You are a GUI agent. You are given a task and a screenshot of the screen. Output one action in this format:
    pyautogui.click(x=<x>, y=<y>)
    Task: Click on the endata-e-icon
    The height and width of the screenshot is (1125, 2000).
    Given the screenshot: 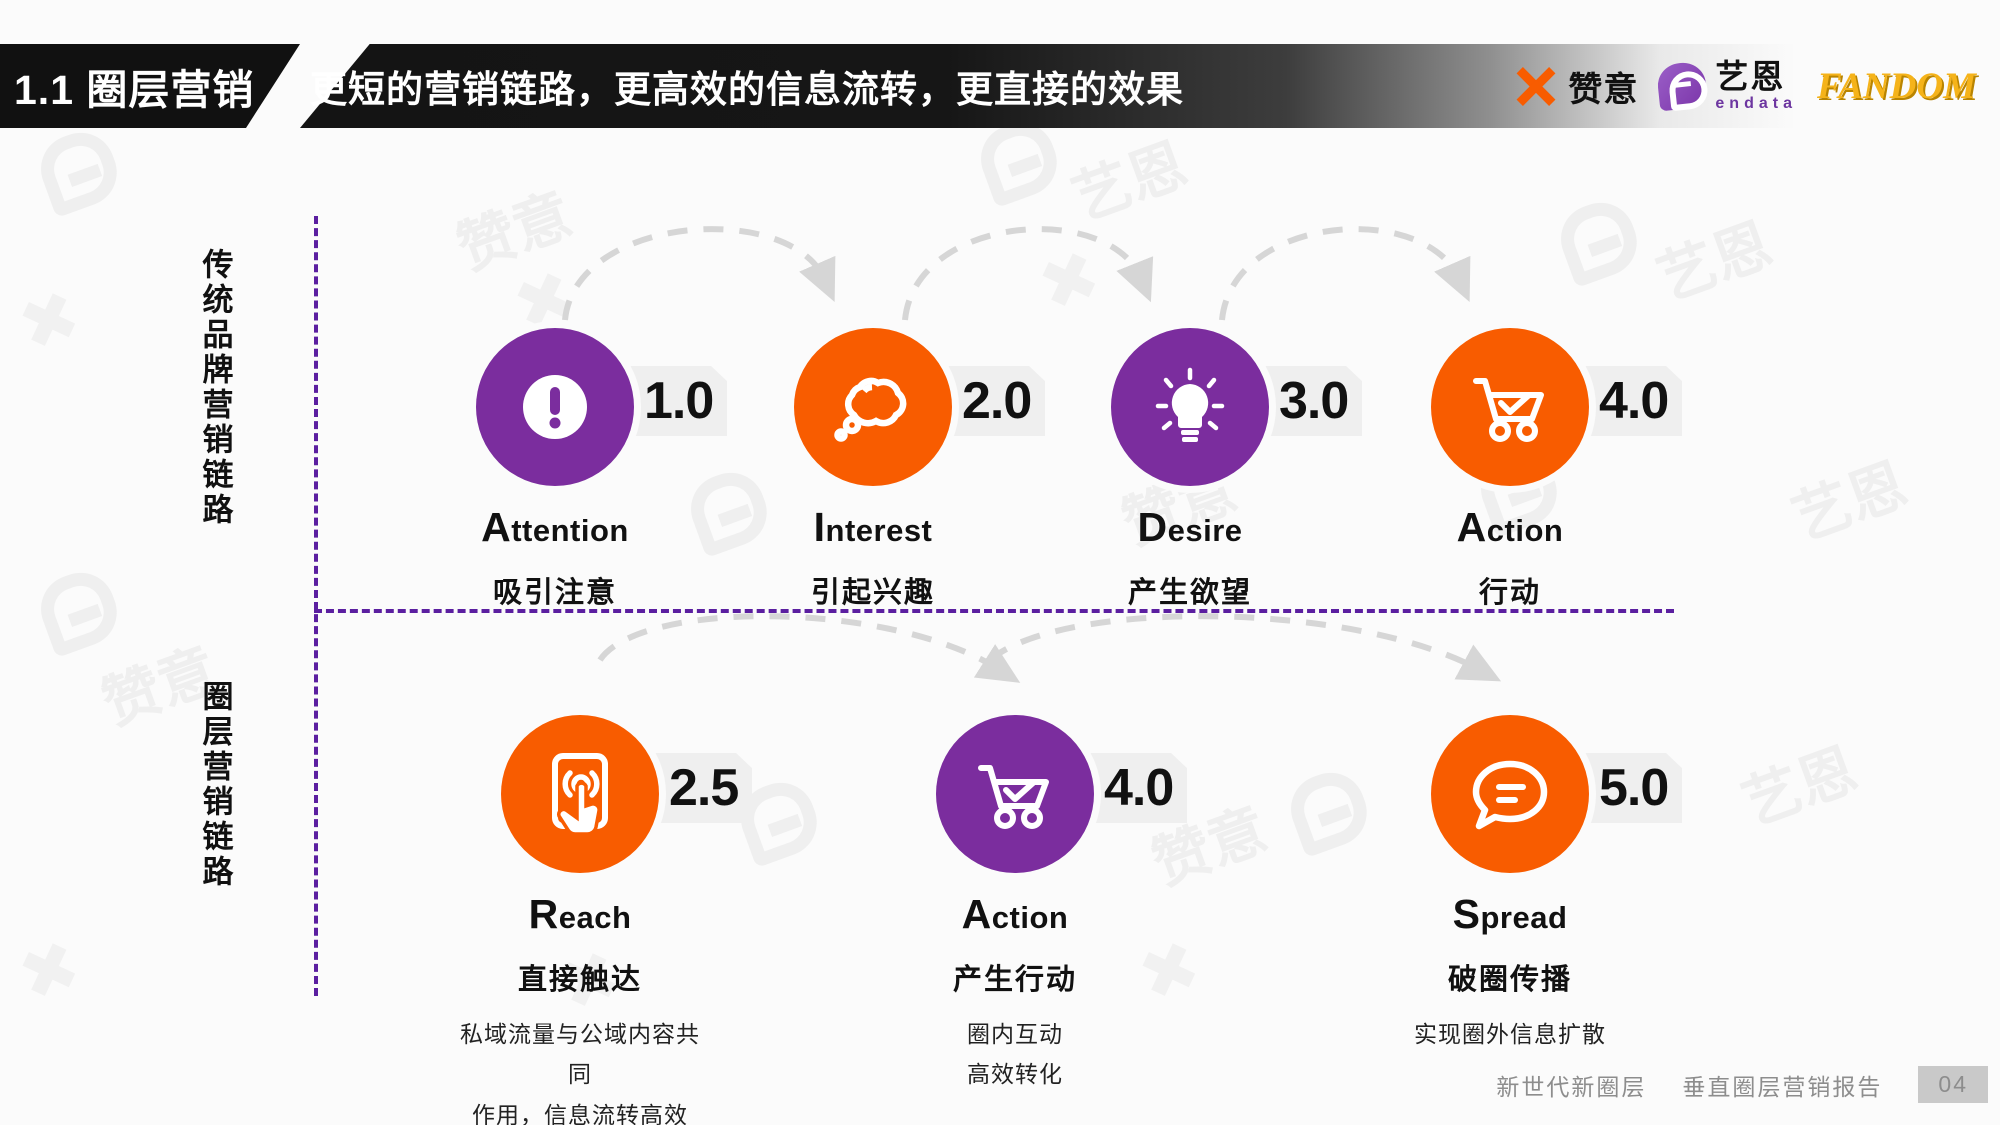 What is the action you would take?
    pyautogui.click(x=1682, y=86)
    